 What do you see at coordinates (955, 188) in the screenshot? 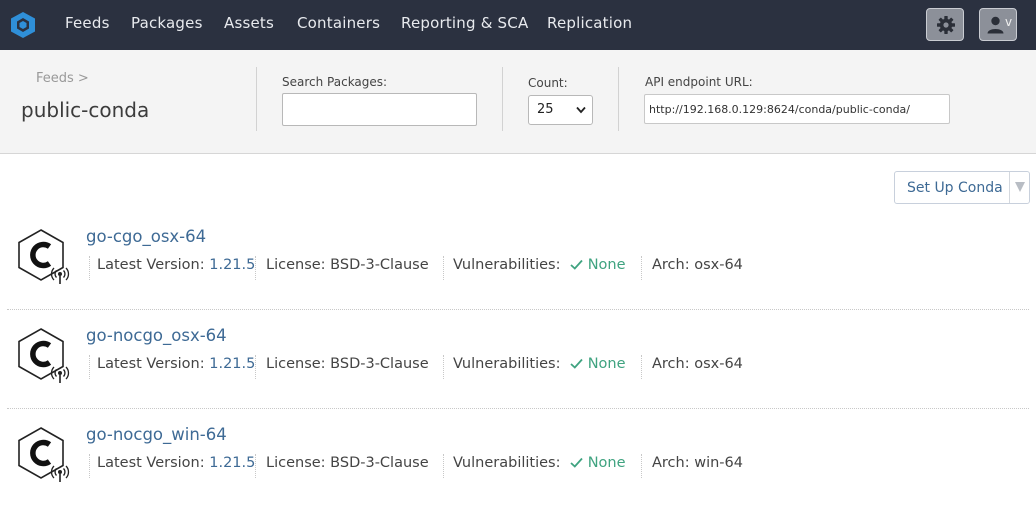
I see `setup-conda-label: Set Up Conda` at bounding box center [955, 188].